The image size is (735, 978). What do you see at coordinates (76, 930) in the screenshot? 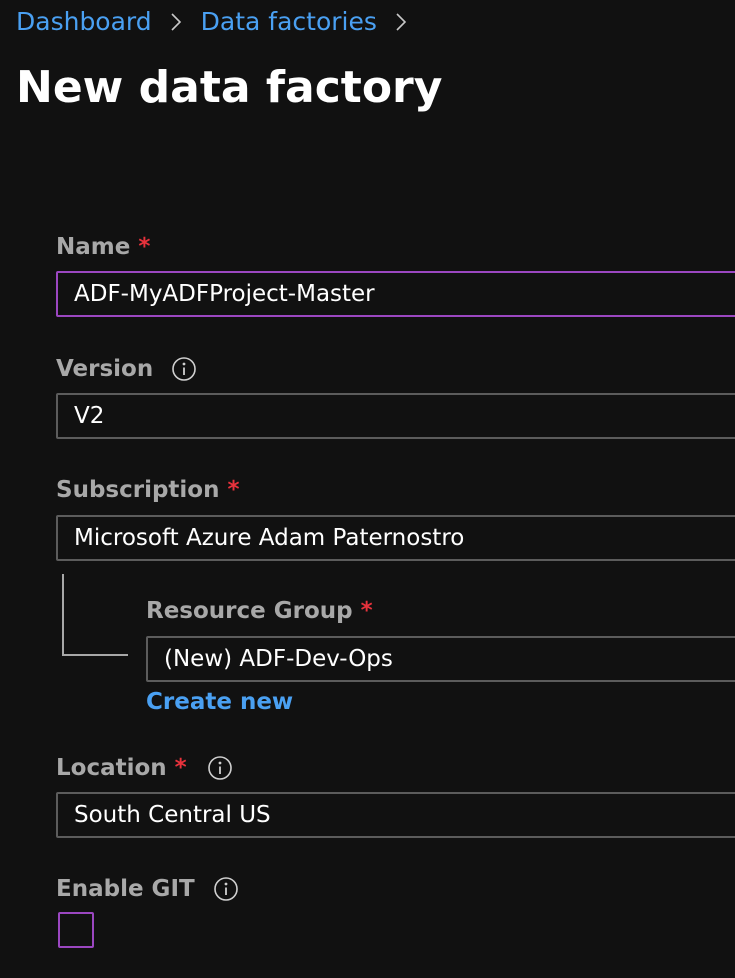
I see `enable-git-checkbox` at bounding box center [76, 930].